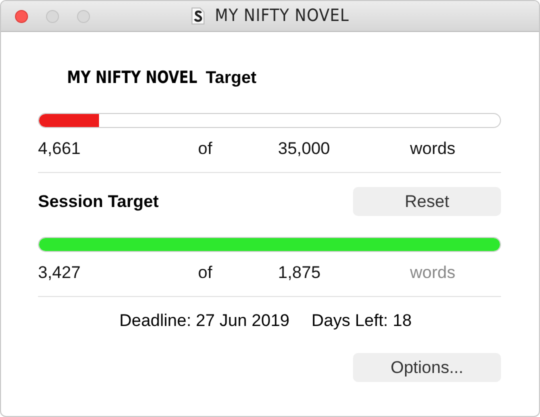 The width and height of the screenshot is (540, 417). I want to click on days-left-text: Days Left: 18, so click(361, 321).